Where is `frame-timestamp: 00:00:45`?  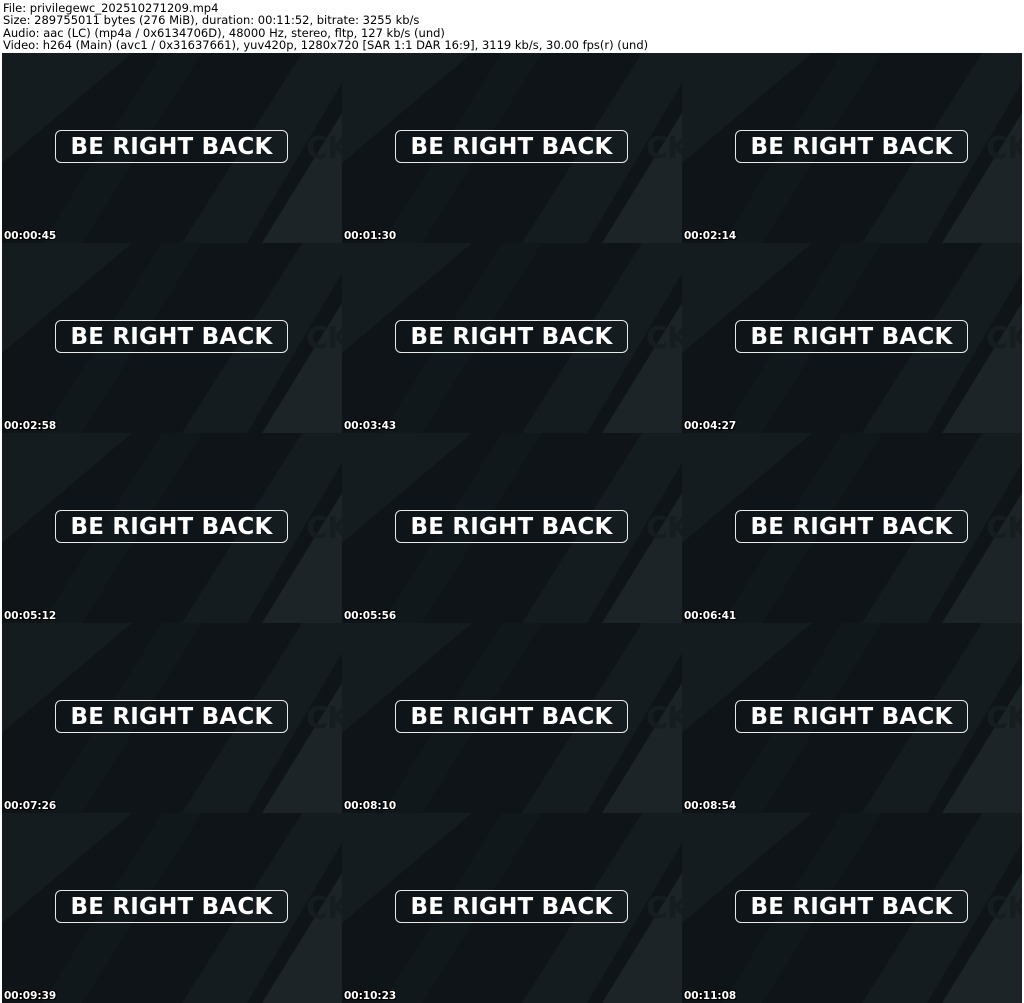
frame-timestamp: 00:00:45 is located at coordinates (30, 236).